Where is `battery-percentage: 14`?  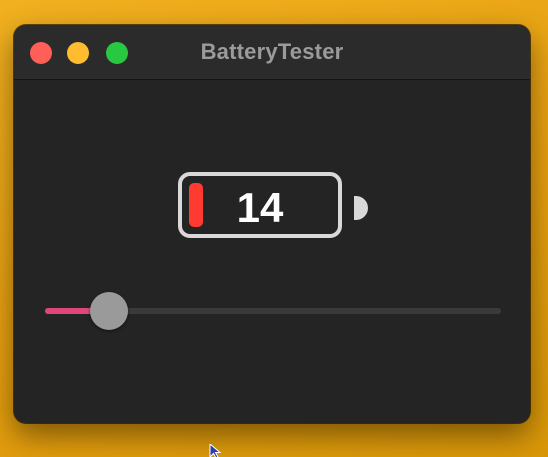
battery-percentage: 14 is located at coordinates (260, 207).